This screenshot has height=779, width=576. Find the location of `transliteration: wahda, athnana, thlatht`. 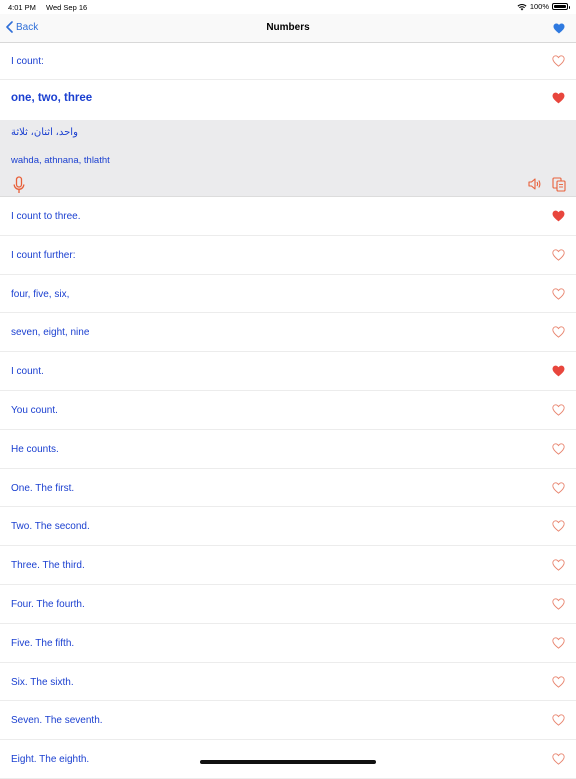

transliteration: wahda, athnana, thlatht is located at coordinates (60, 160).